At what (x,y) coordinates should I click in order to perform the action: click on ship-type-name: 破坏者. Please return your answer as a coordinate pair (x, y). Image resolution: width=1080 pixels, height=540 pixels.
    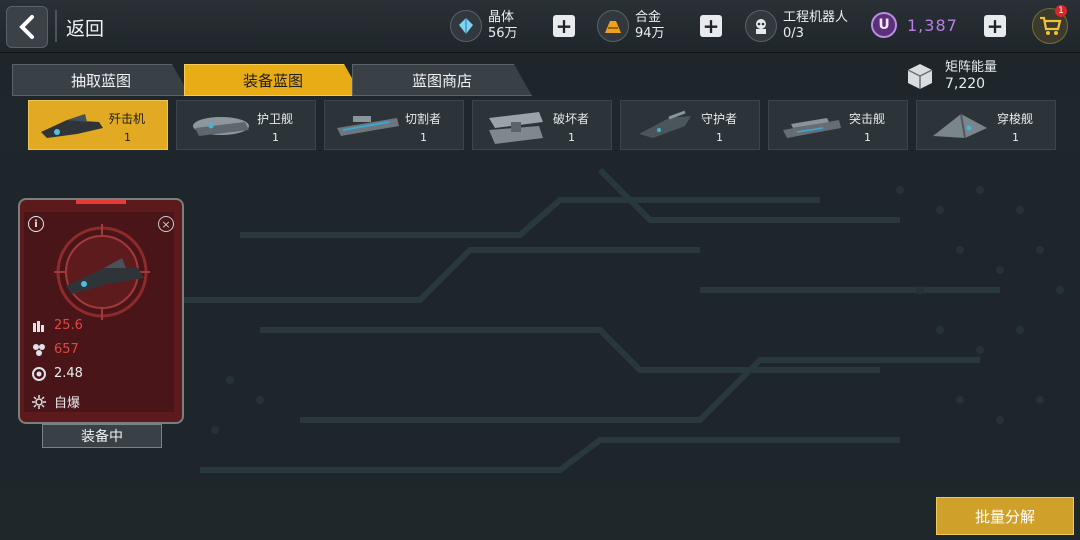
    Looking at the image, I should click on (571, 119).